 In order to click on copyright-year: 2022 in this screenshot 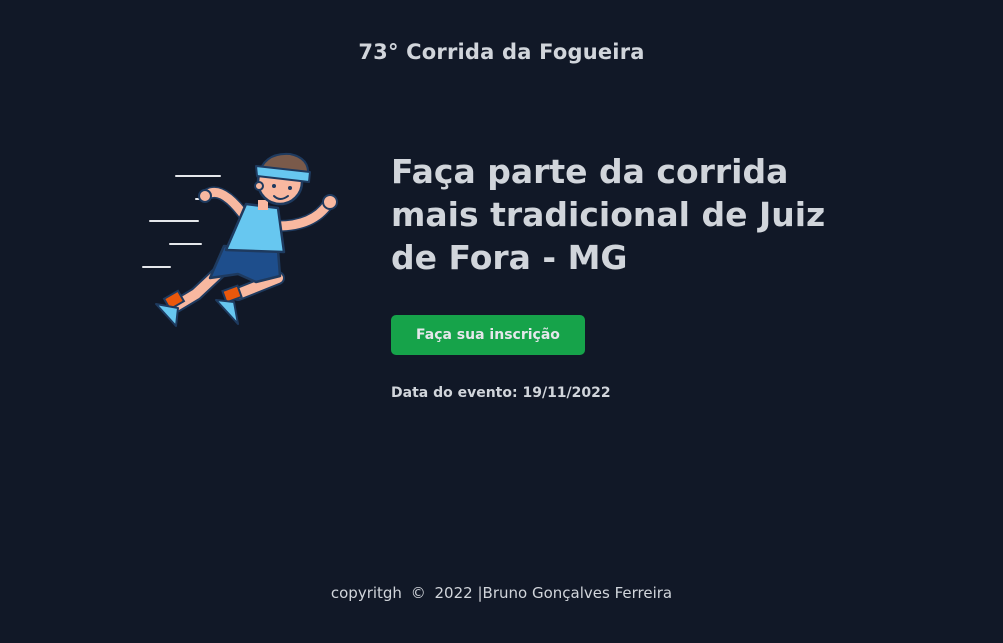, I will do `click(453, 593)`.